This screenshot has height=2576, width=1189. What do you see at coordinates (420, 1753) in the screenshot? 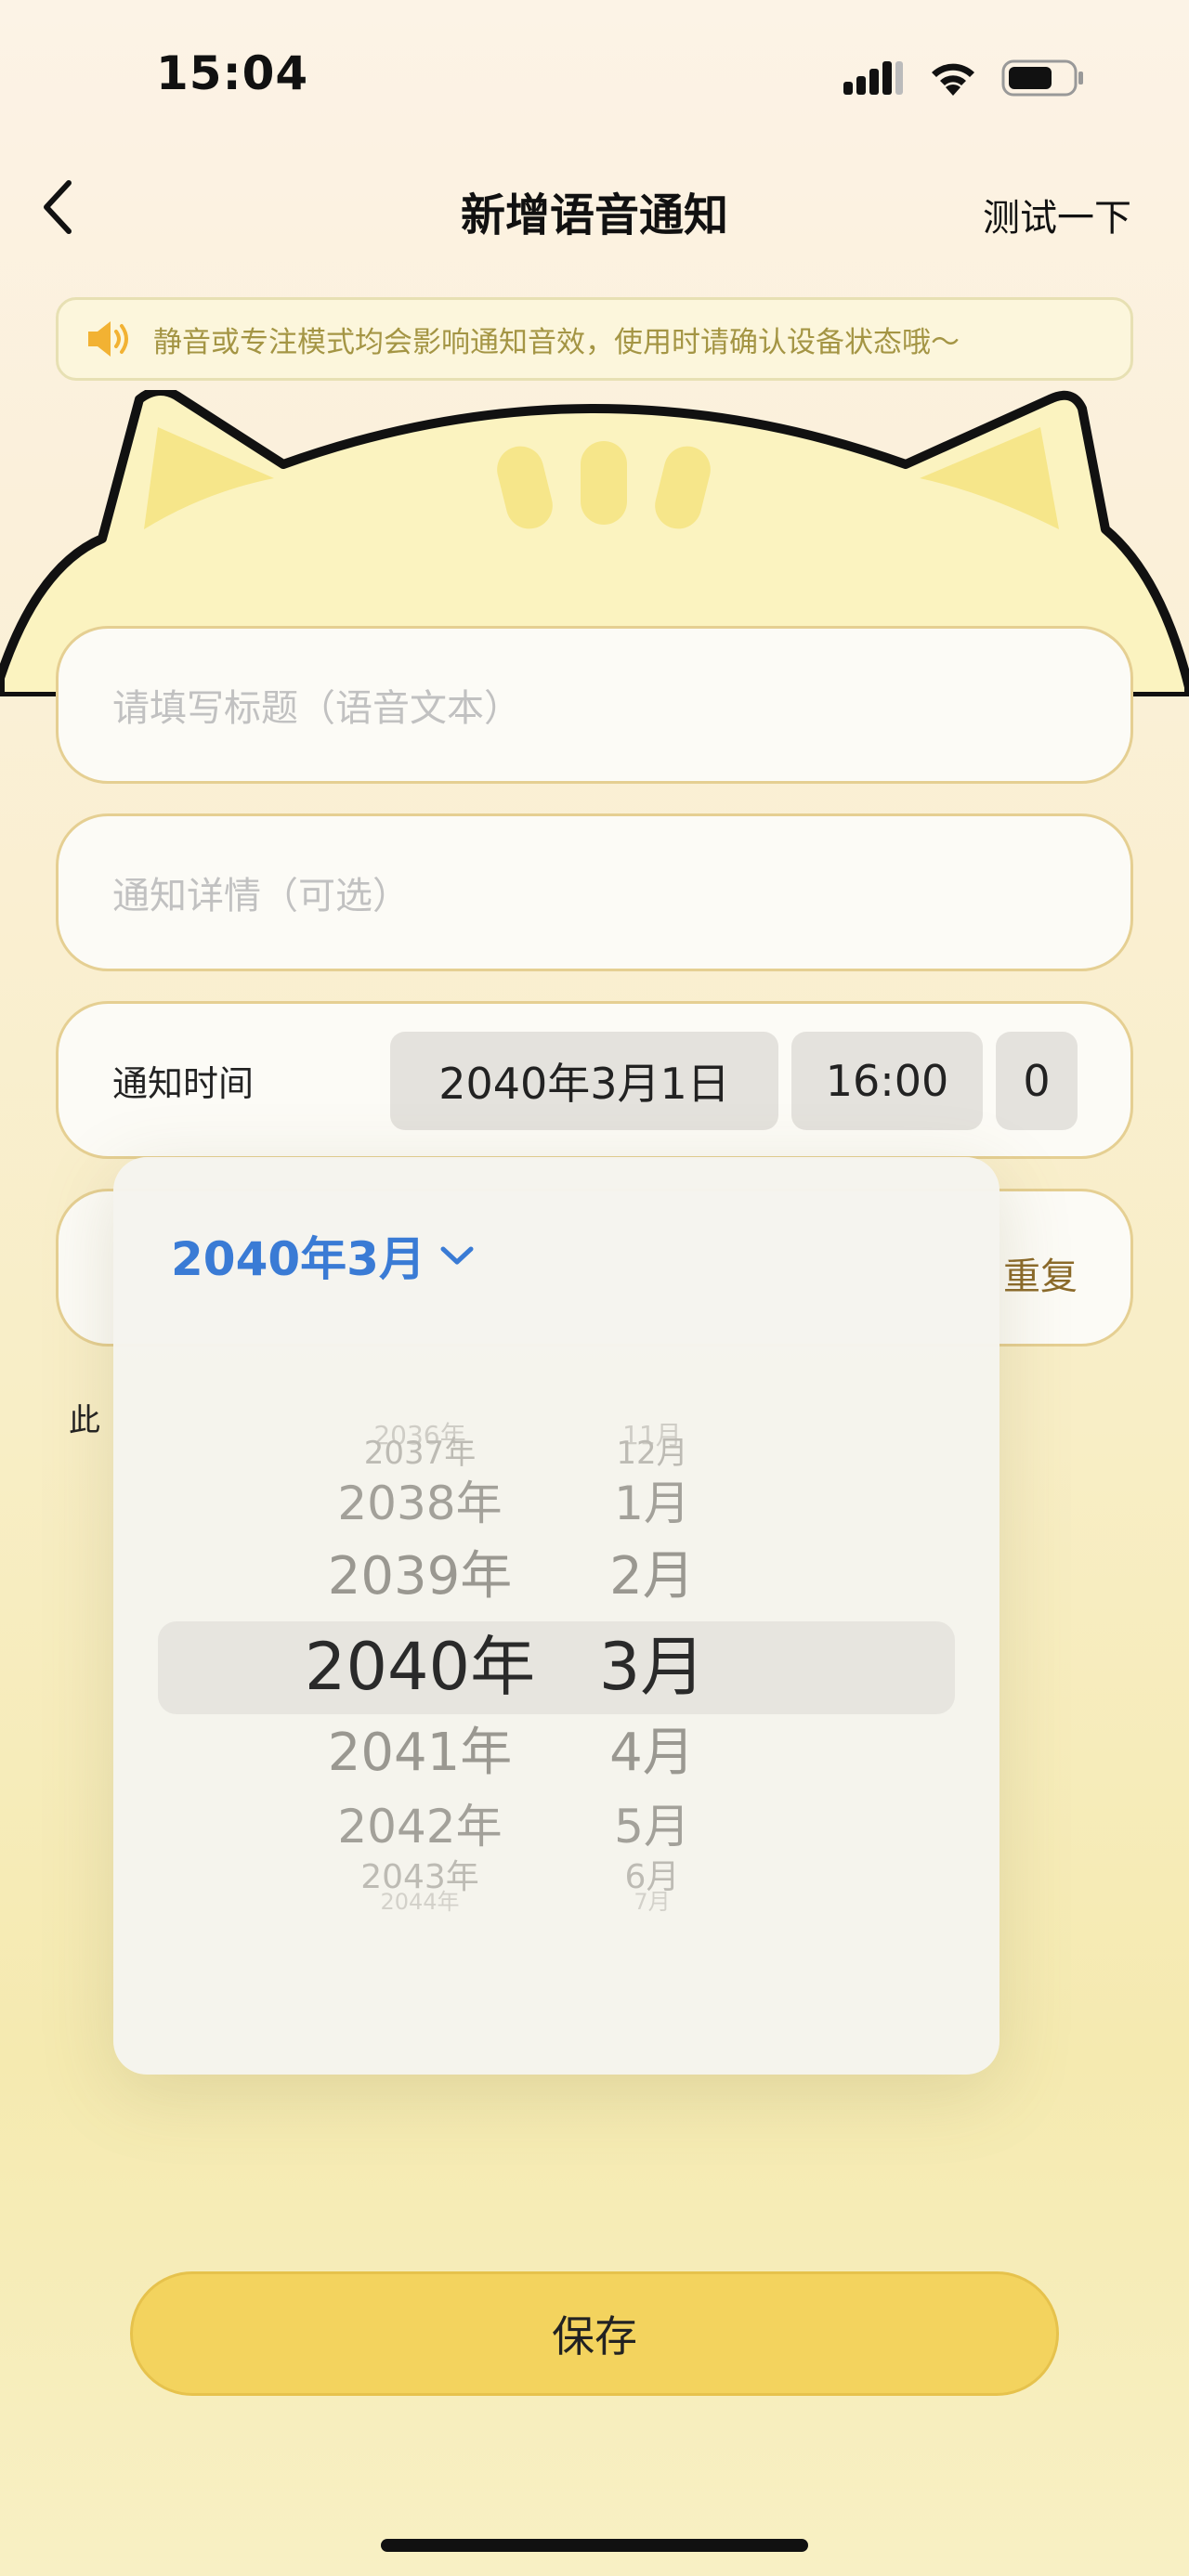
I see `year-option: 2041年` at bounding box center [420, 1753].